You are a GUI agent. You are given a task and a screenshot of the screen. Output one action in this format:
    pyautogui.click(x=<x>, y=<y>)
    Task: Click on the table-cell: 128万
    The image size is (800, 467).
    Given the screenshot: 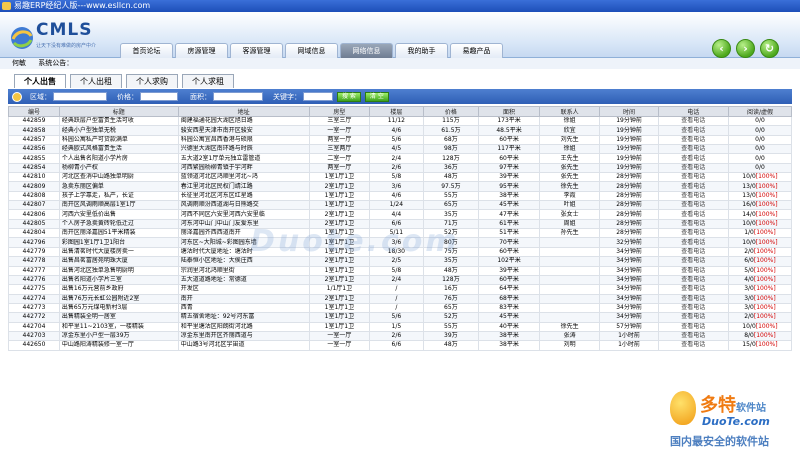 What is the action you would take?
    pyautogui.click(x=451, y=158)
    